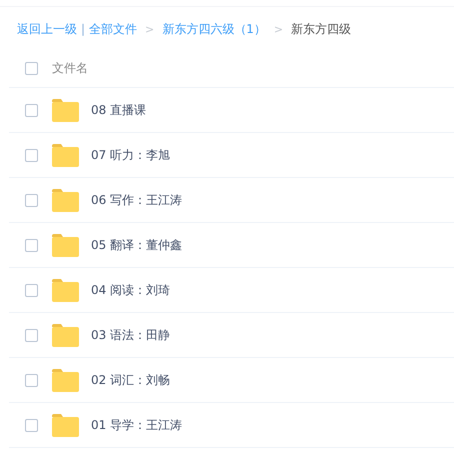 The height and width of the screenshot is (458, 454). I want to click on current-folder: 新东方四级, so click(321, 29).